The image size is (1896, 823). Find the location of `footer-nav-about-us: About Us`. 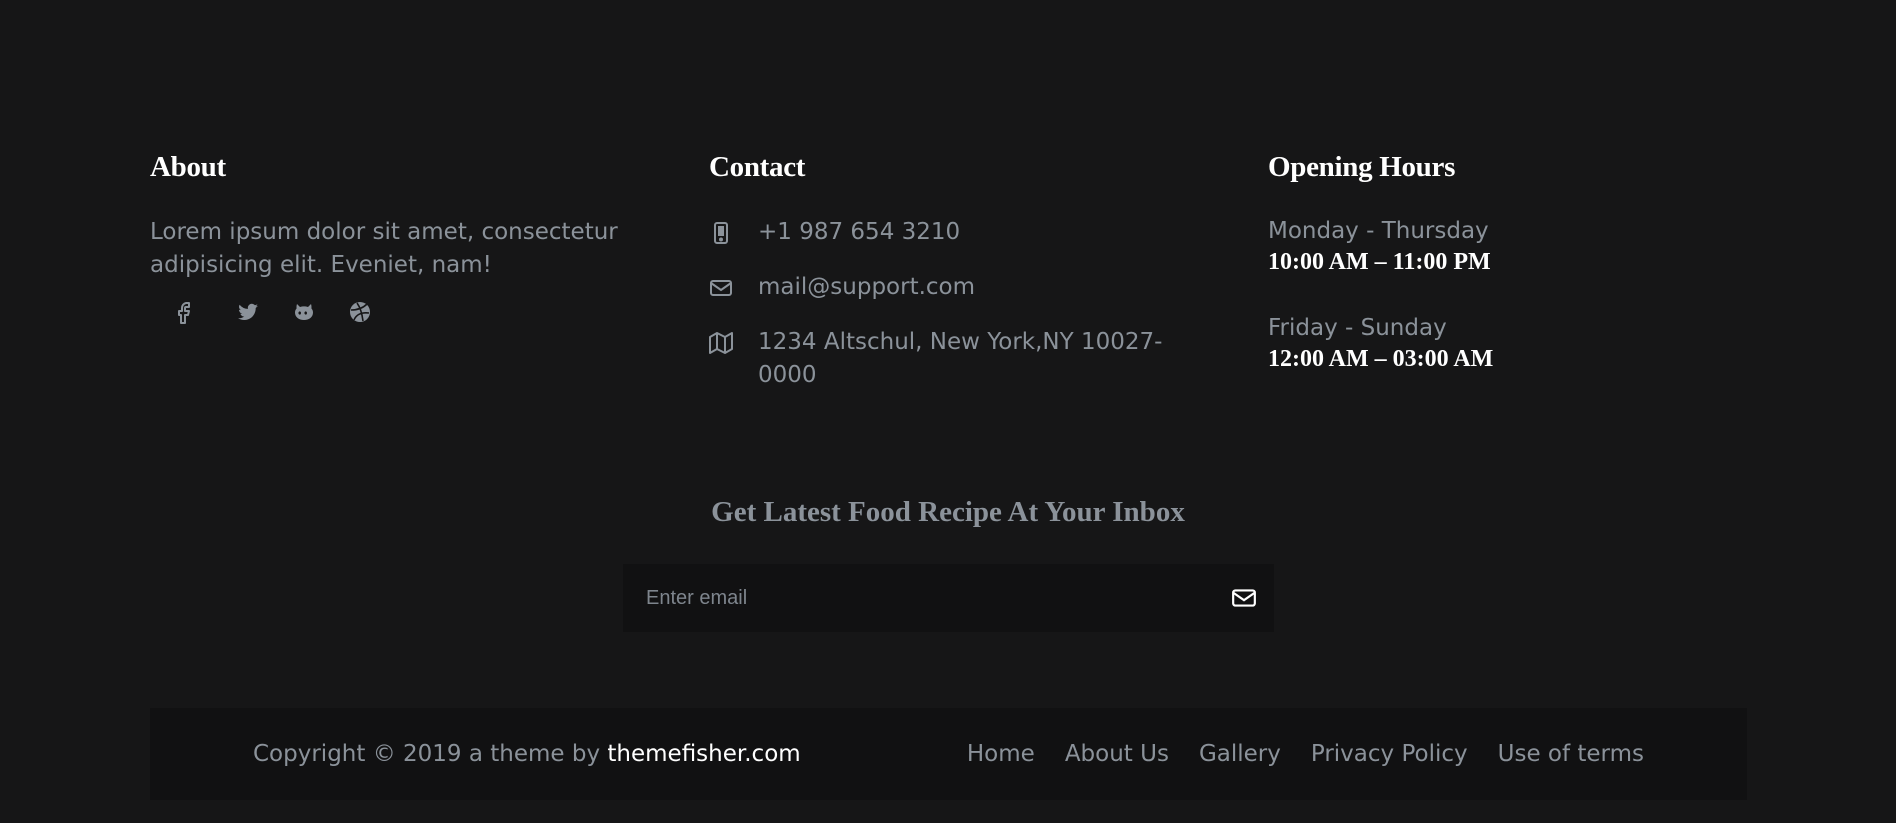

footer-nav-about-us: About Us is located at coordinates (1117, 754).